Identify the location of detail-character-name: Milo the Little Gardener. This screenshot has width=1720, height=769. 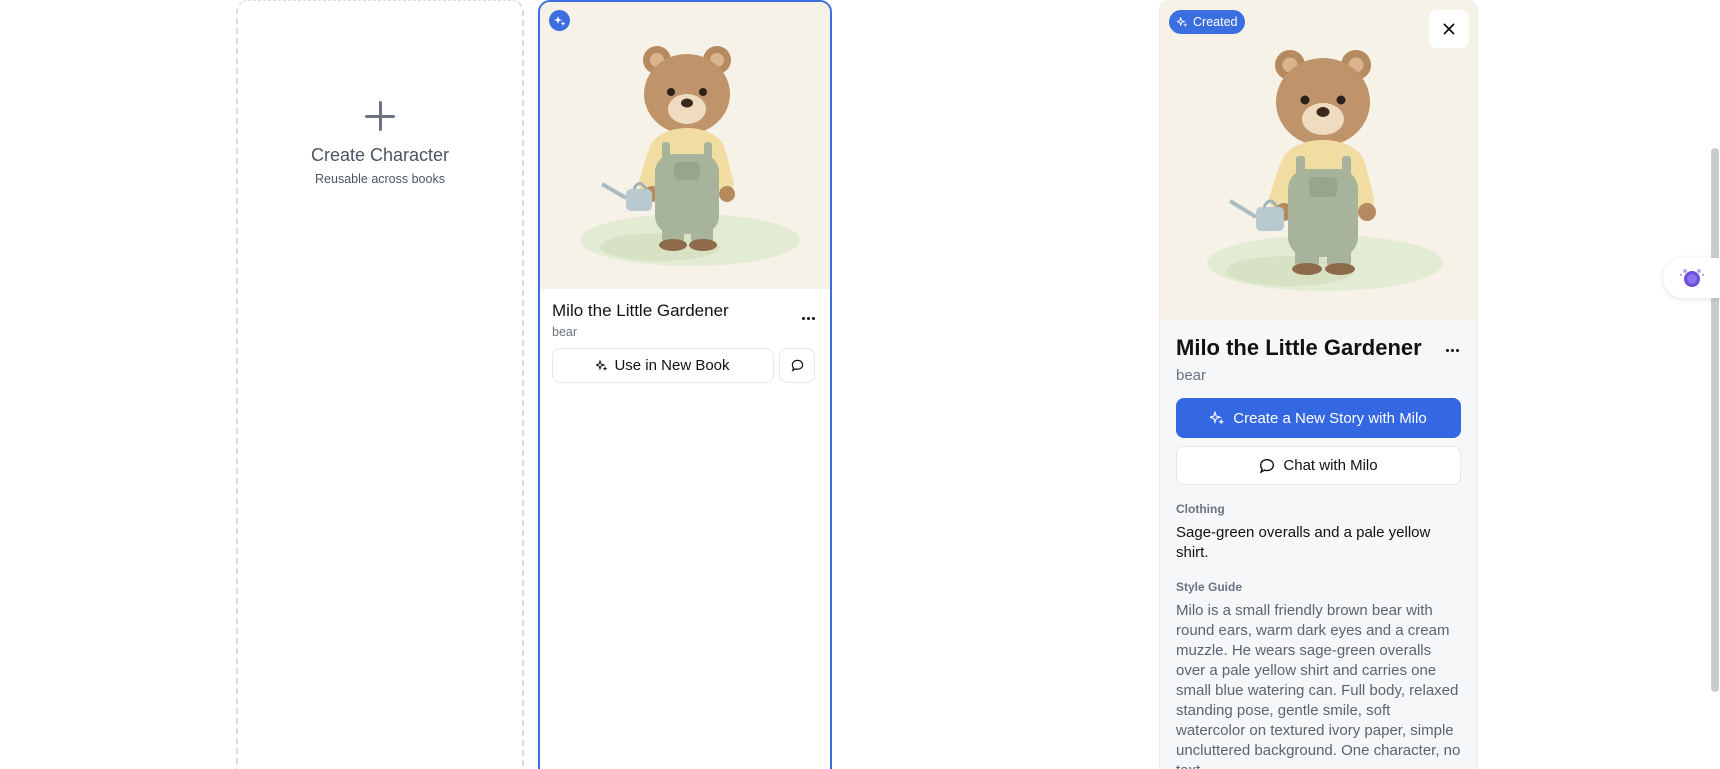
(1299, 347).